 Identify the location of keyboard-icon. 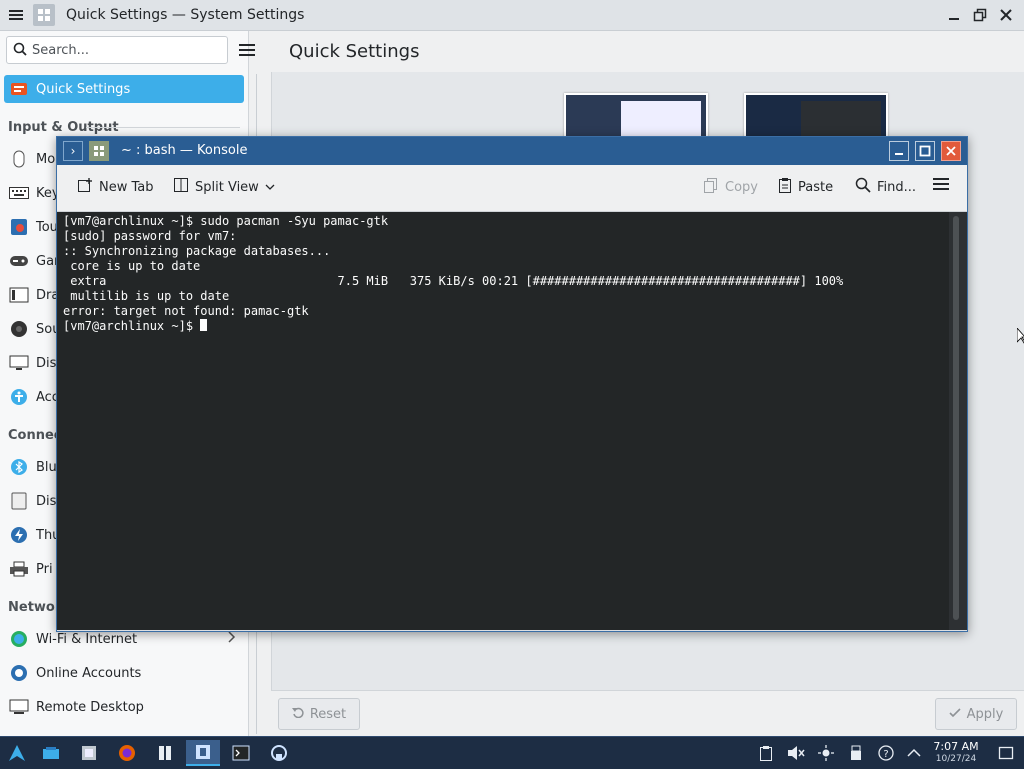
(19, 193).